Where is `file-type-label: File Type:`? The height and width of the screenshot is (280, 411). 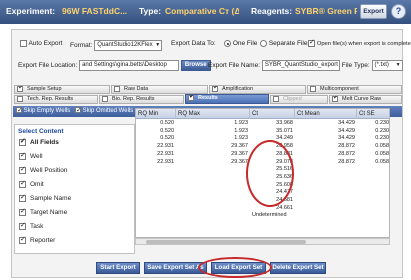
file-type-label: File Type: is located at coordinates (355, 66).